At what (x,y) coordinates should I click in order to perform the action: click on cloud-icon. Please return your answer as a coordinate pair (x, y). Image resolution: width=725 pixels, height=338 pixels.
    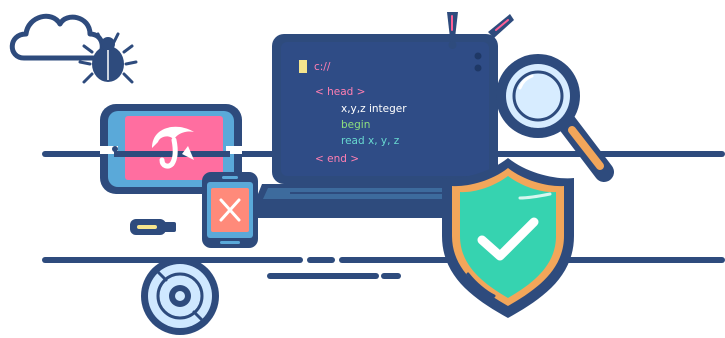
    Looking at the image, I should click on (57, 37).